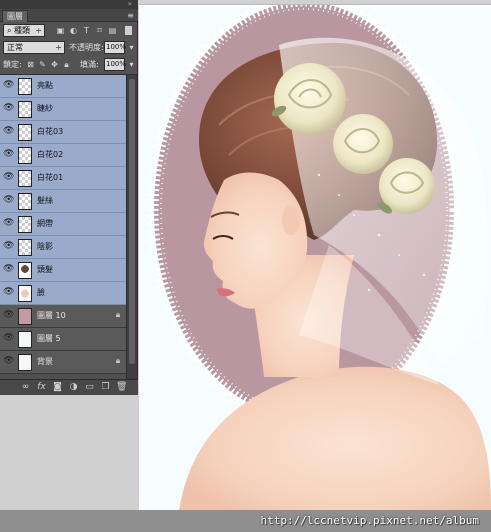 The width and height of the screenshot is (491, 532). Describe the element at coordinates (45, 109) in the screenshot. I see `layer-name: 睫紗` at that location.